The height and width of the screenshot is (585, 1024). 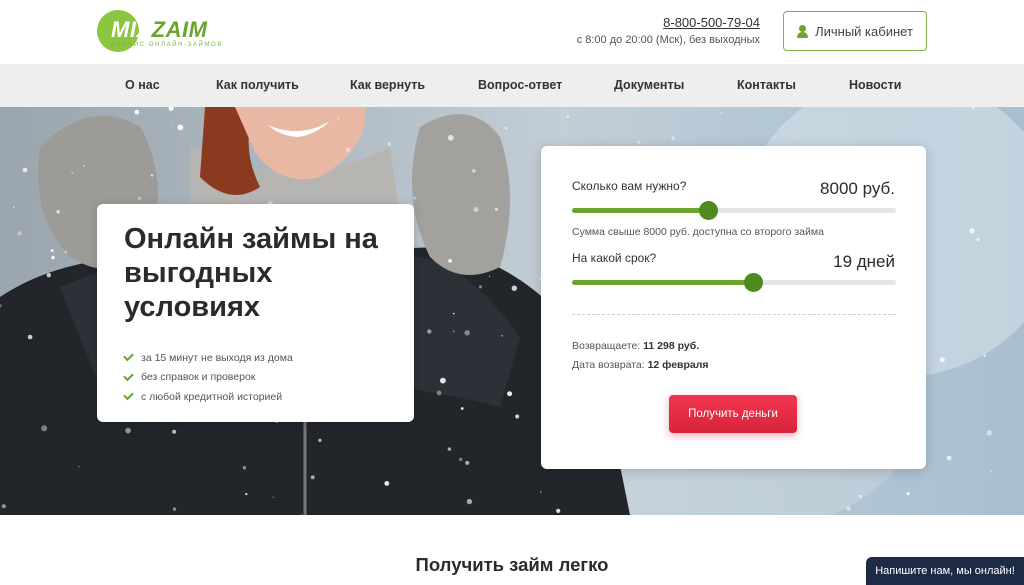 What do you see at coordinates (766, 85) in the screenshot?
I see `nav-item-contacts: Контакты` at bounding box center [766, 85].